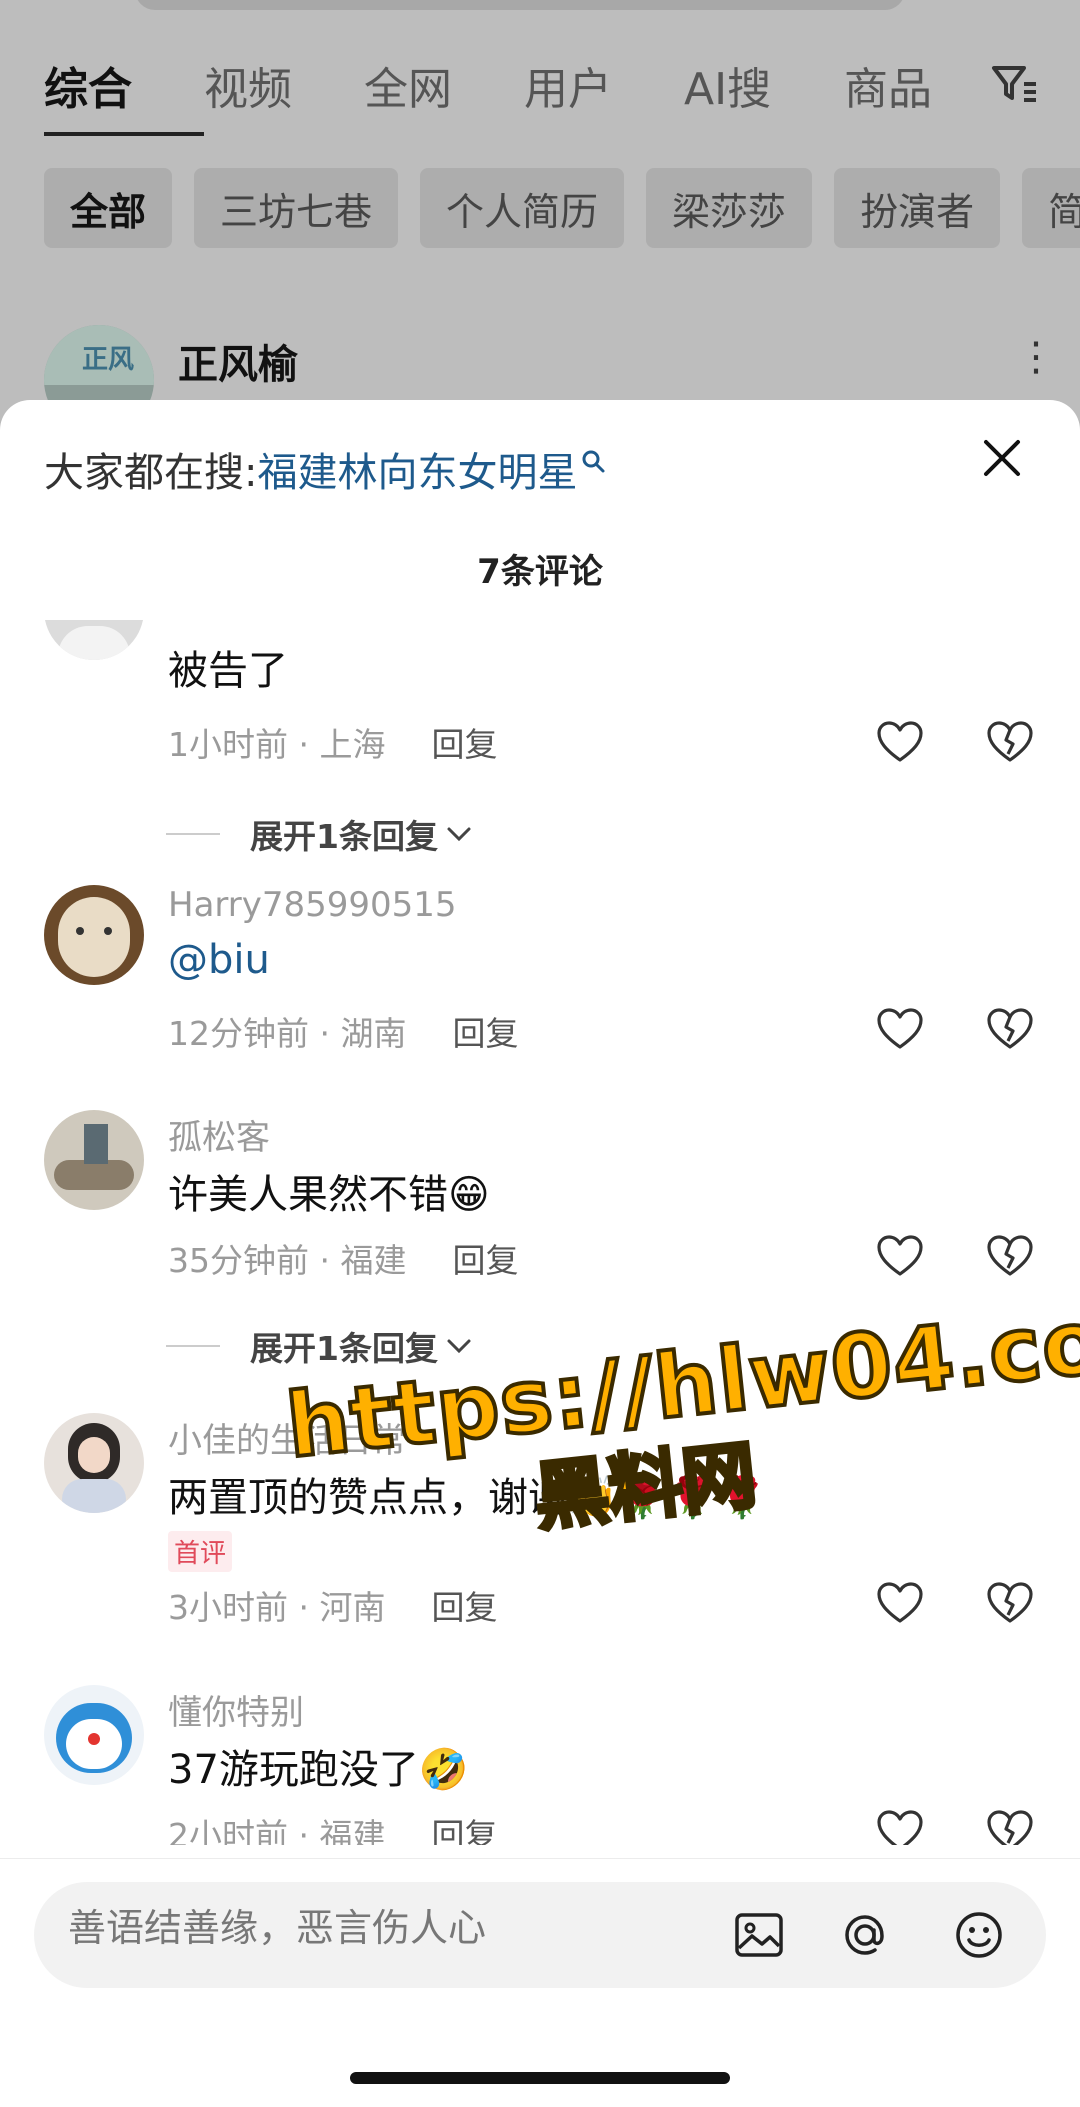  I want to click on tab-video: 视频, so click(284, 85).